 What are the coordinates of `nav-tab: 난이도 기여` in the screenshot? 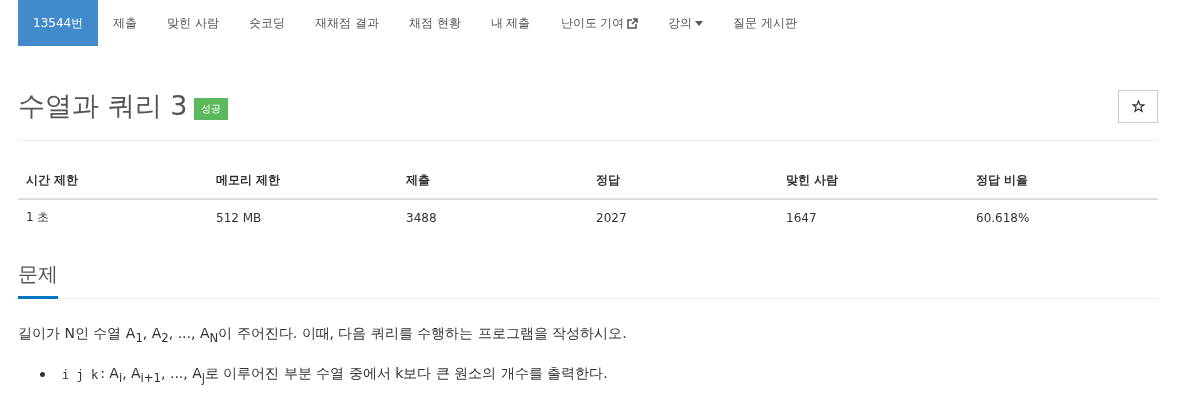 It's located at (599, 23).